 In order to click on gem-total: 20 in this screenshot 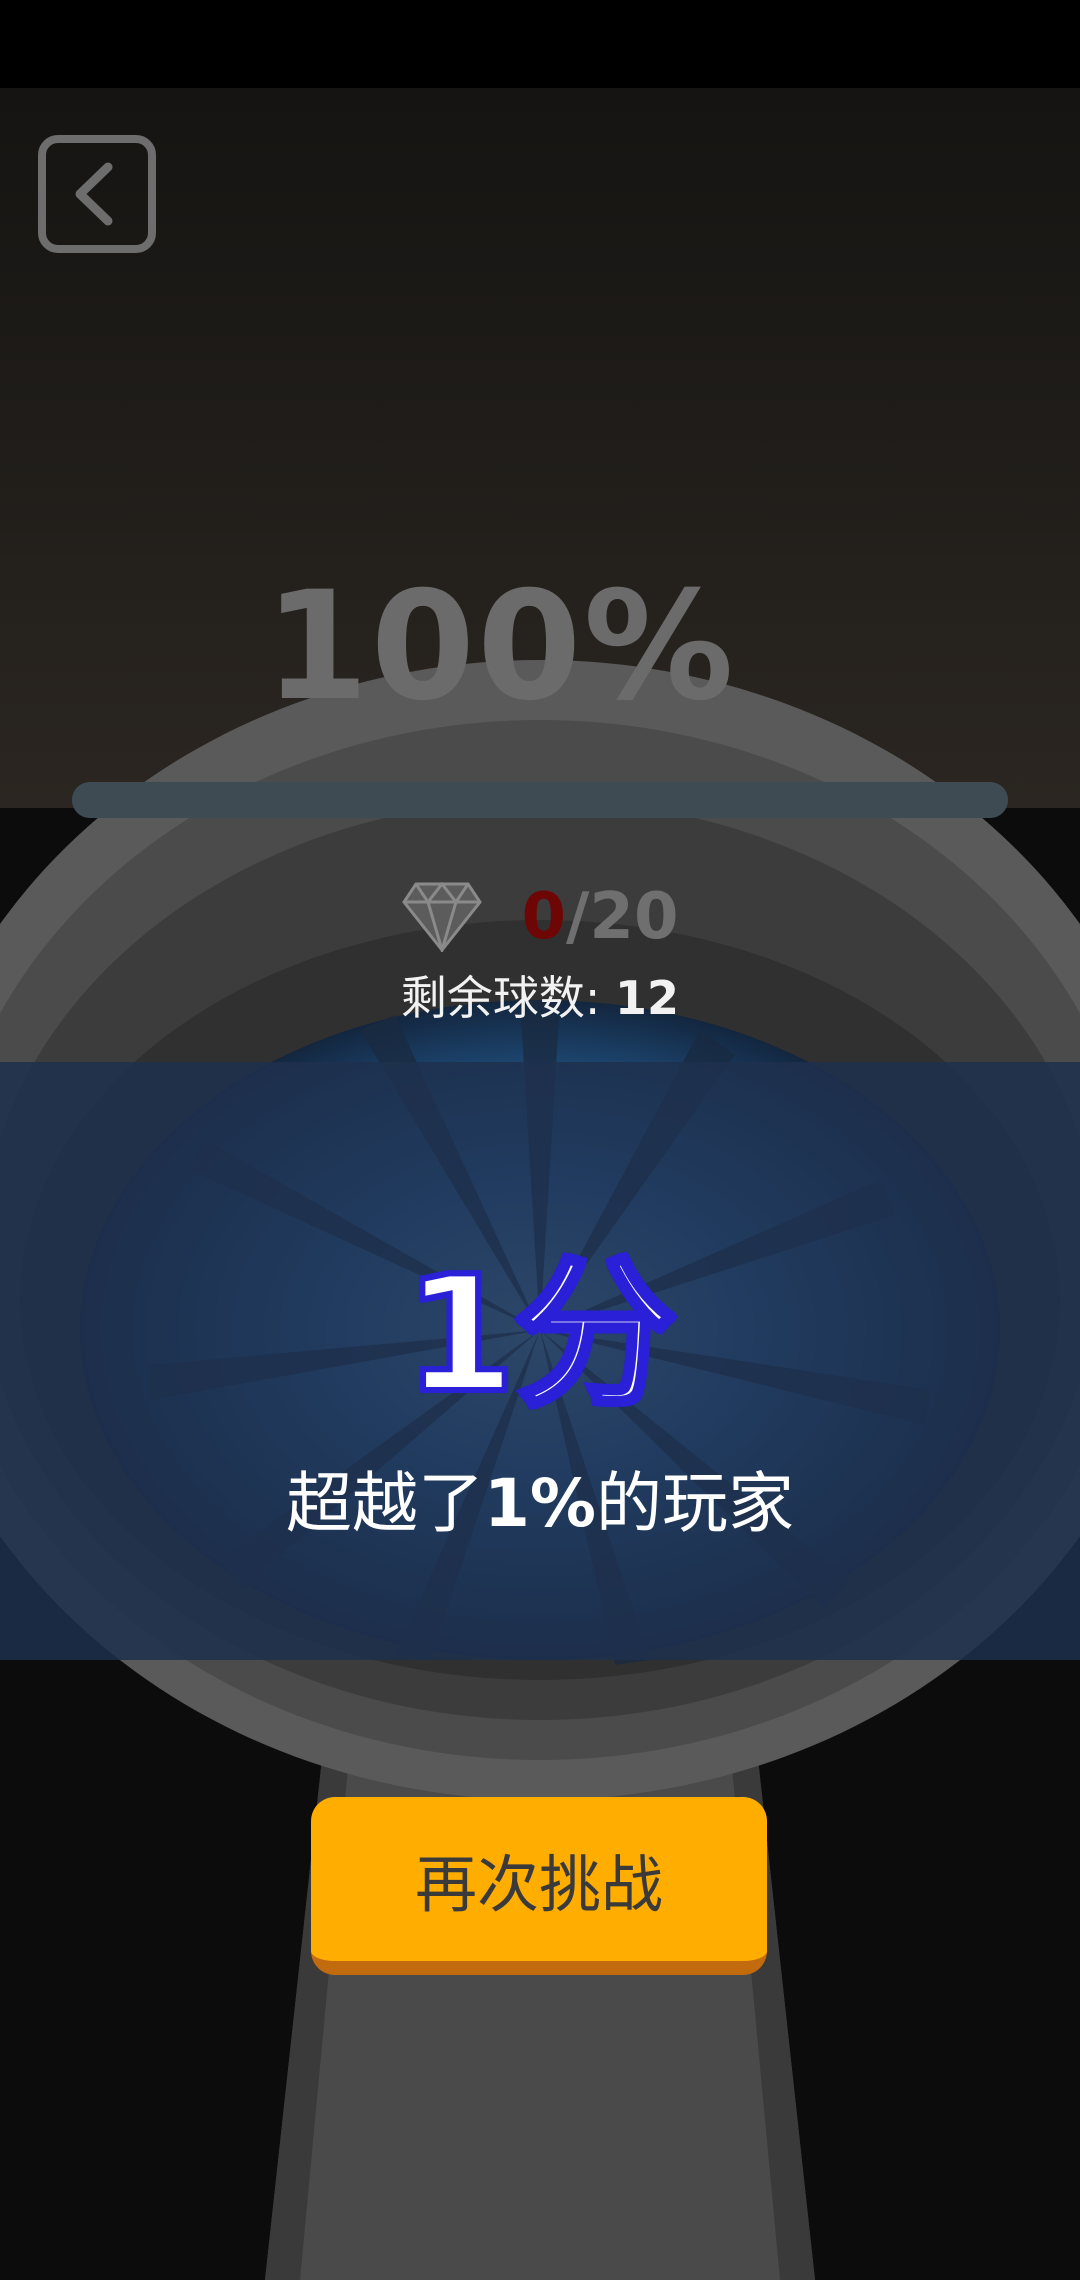, I will do `click(634, 917)`.